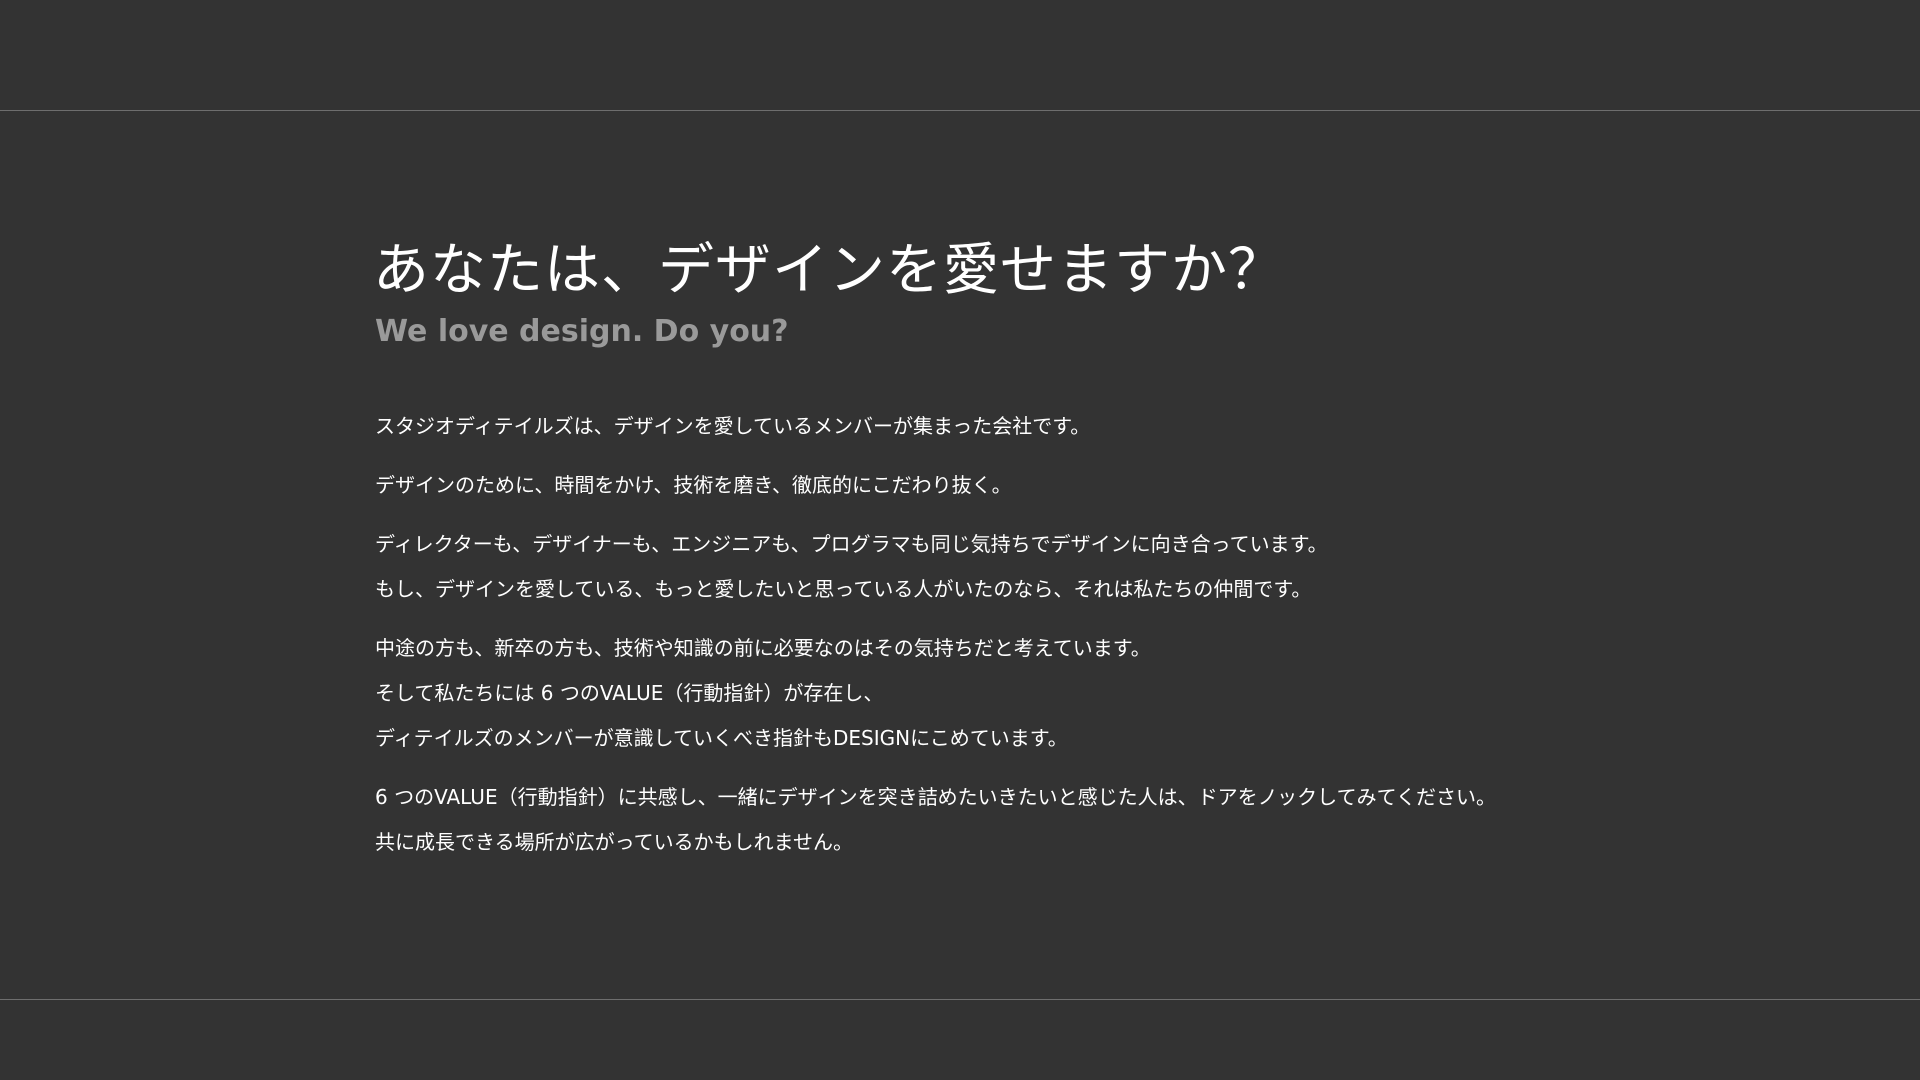 Image resolution: width=1920 pixels, height=1080 pixels. Describe the element at coordinates (614, 842) in the screenshot. I see `paragraph-line: 共に成長できる場所が広がっているかもしれません。` at that location.